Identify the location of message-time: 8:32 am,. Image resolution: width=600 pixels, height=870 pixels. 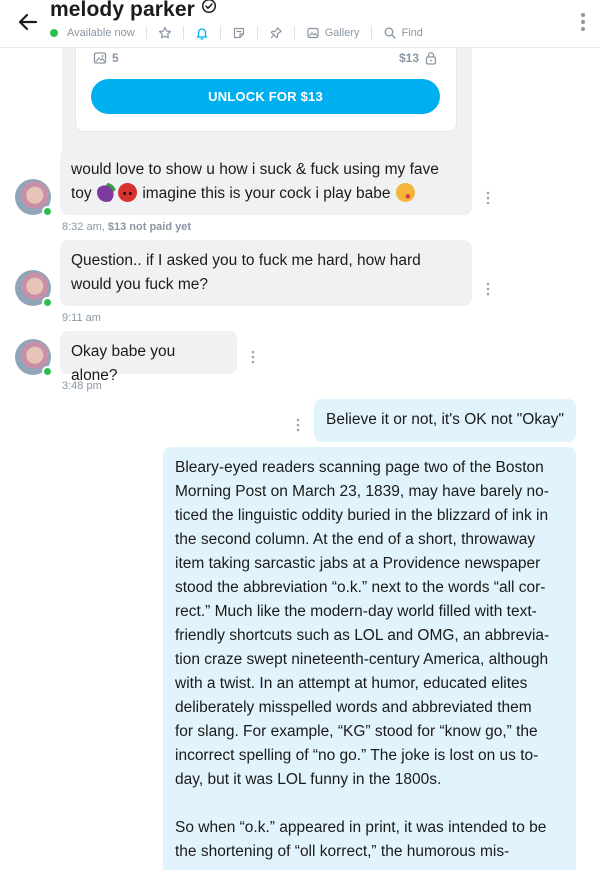
(83, 227).